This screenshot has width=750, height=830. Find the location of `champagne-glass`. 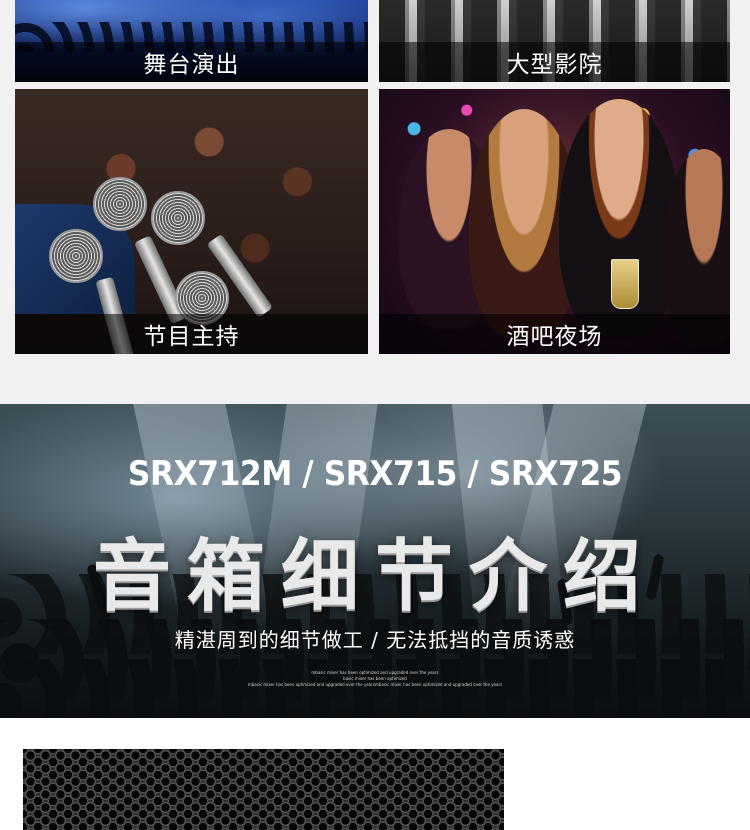

champagne-glass is located at coordinates (625, 284).